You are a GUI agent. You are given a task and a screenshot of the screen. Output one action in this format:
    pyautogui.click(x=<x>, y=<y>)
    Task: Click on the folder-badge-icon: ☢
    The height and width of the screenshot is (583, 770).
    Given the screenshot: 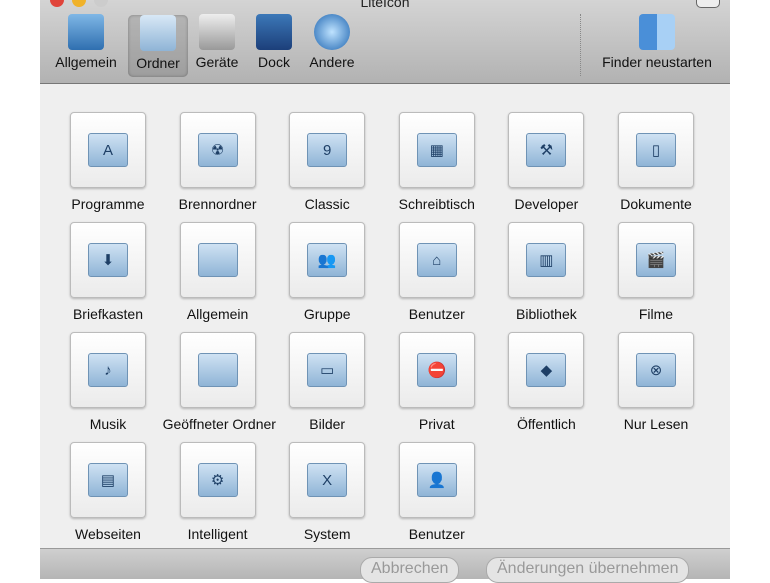 What is the action you would take?
    pyautogui.click(x=217, y=150)
    